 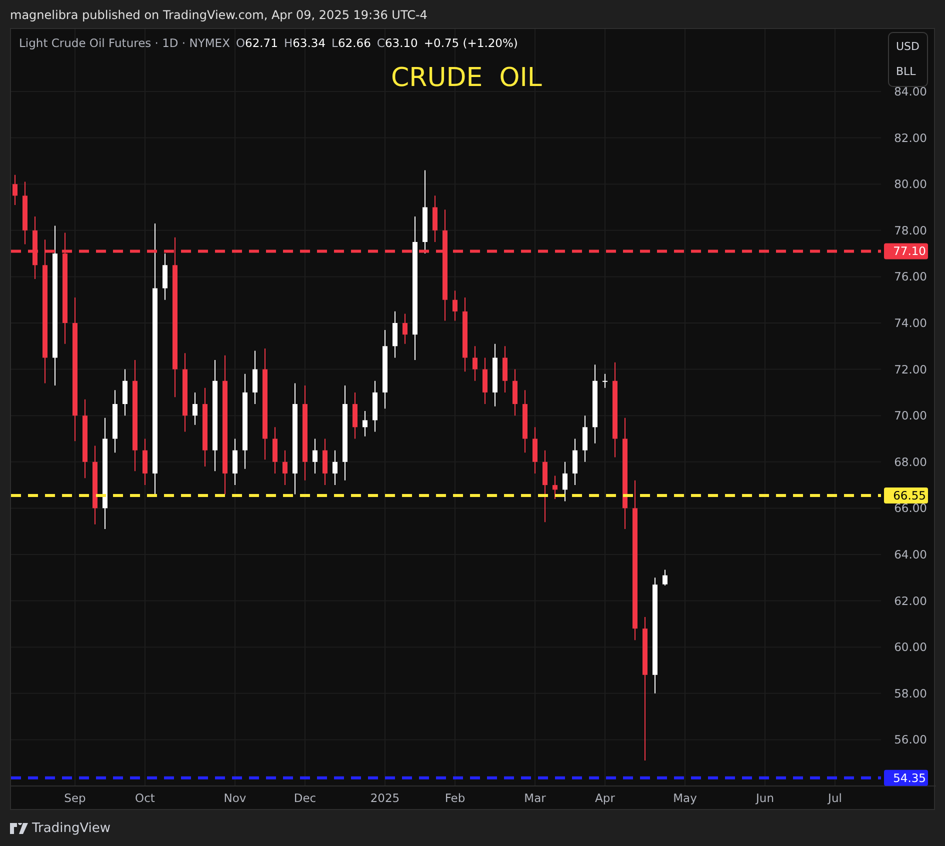 I want to click on price-label: 74.00, so click(x=910, y=323).